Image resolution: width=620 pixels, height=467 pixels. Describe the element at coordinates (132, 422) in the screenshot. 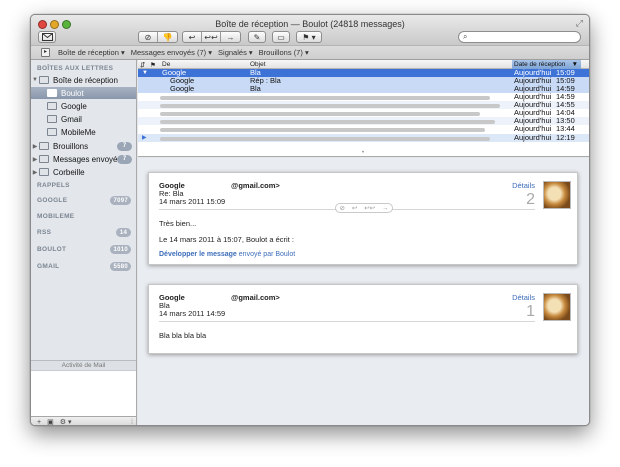

I see `resize-handle-icon: ⁞` at that location.